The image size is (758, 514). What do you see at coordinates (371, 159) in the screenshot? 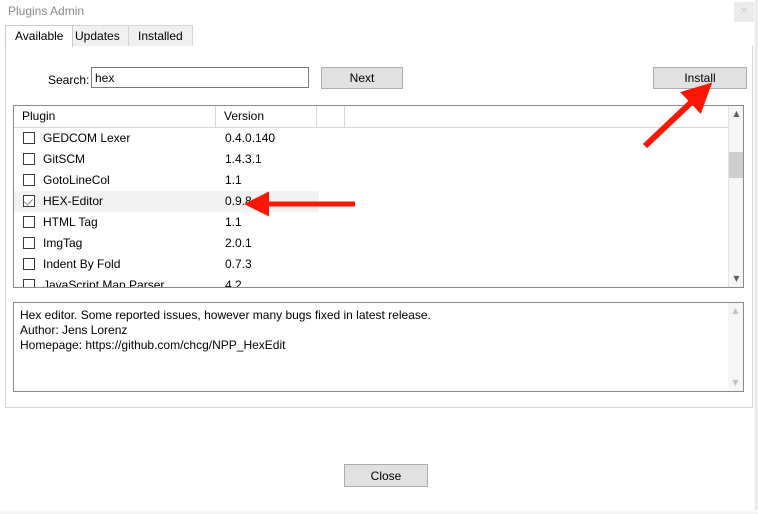
I see `table-row: GitSCM 1.4.3.1` at bounding box center [371, 159].